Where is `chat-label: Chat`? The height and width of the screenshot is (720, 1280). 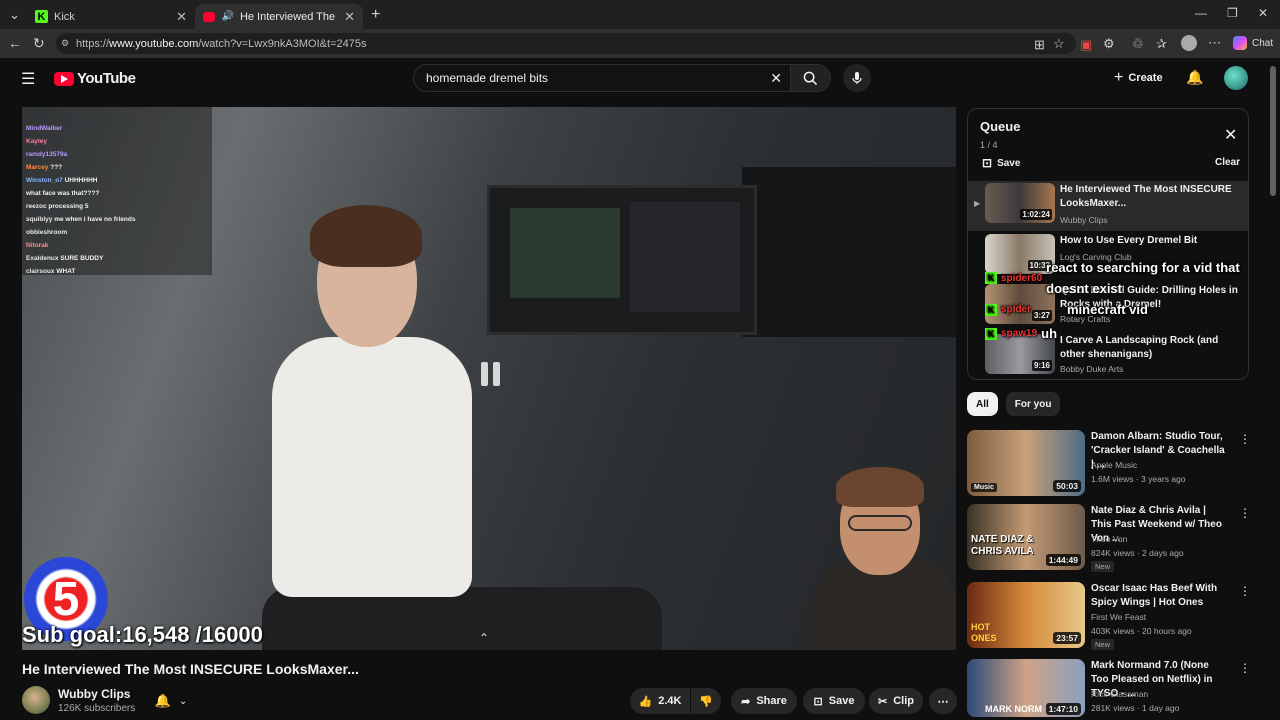
chat-label: Chat is located at coordinates (1262, 43).